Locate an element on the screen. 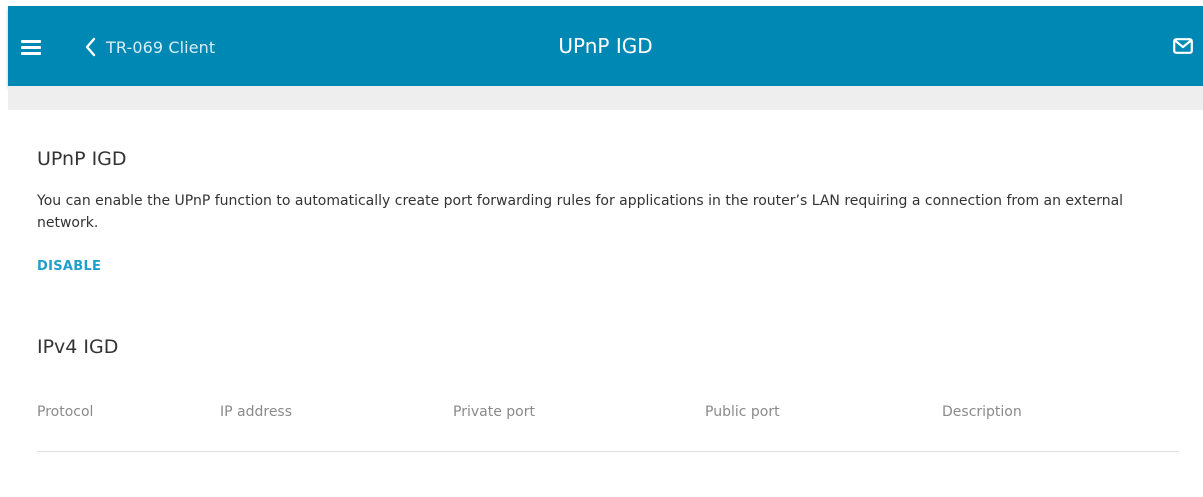  page-title: UPnP IGD is located at coordinates (605, 46).